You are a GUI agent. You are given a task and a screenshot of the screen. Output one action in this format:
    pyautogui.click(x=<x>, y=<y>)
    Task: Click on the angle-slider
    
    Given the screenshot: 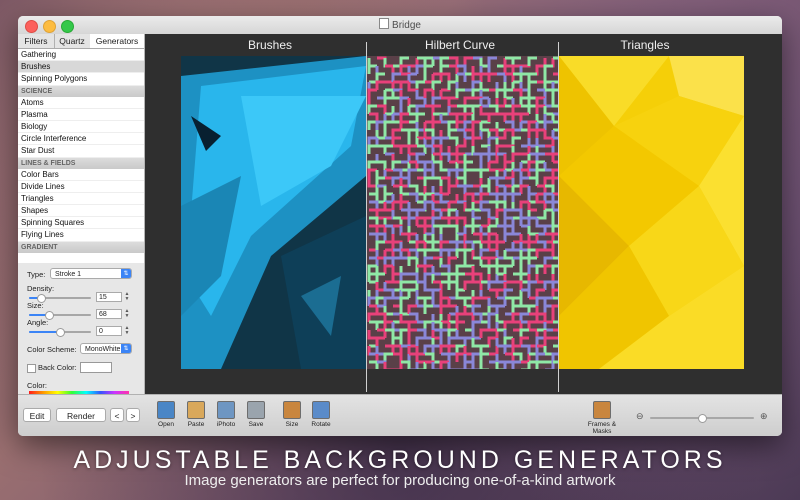 What is the action you would take?
    pyautogui.click(x=60, y=332)
    